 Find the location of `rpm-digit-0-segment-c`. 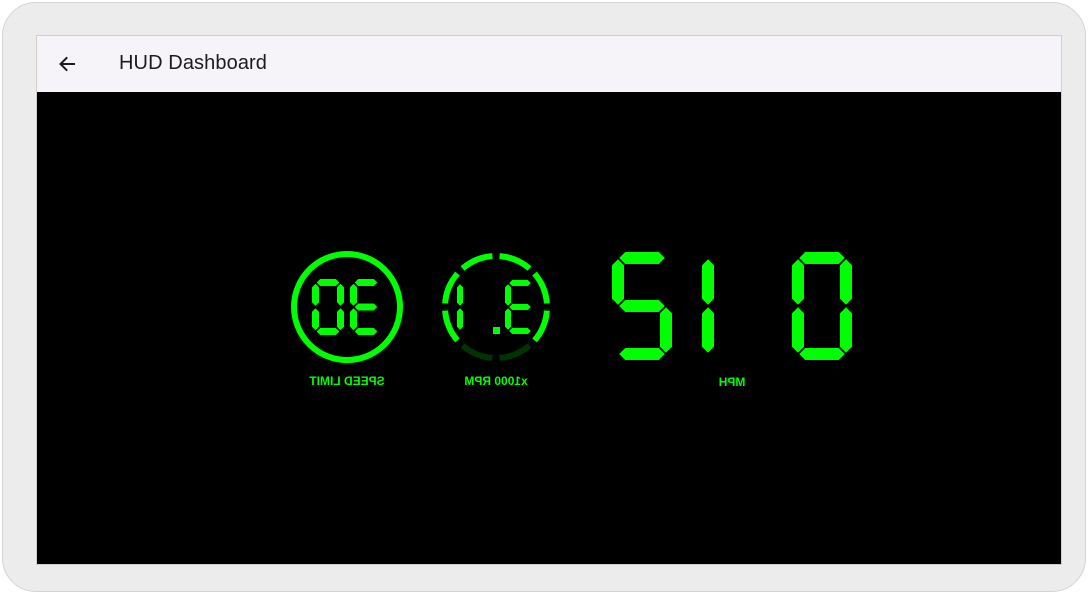

rpm-digit-0-segment-c is located at coordinates (508, 319).